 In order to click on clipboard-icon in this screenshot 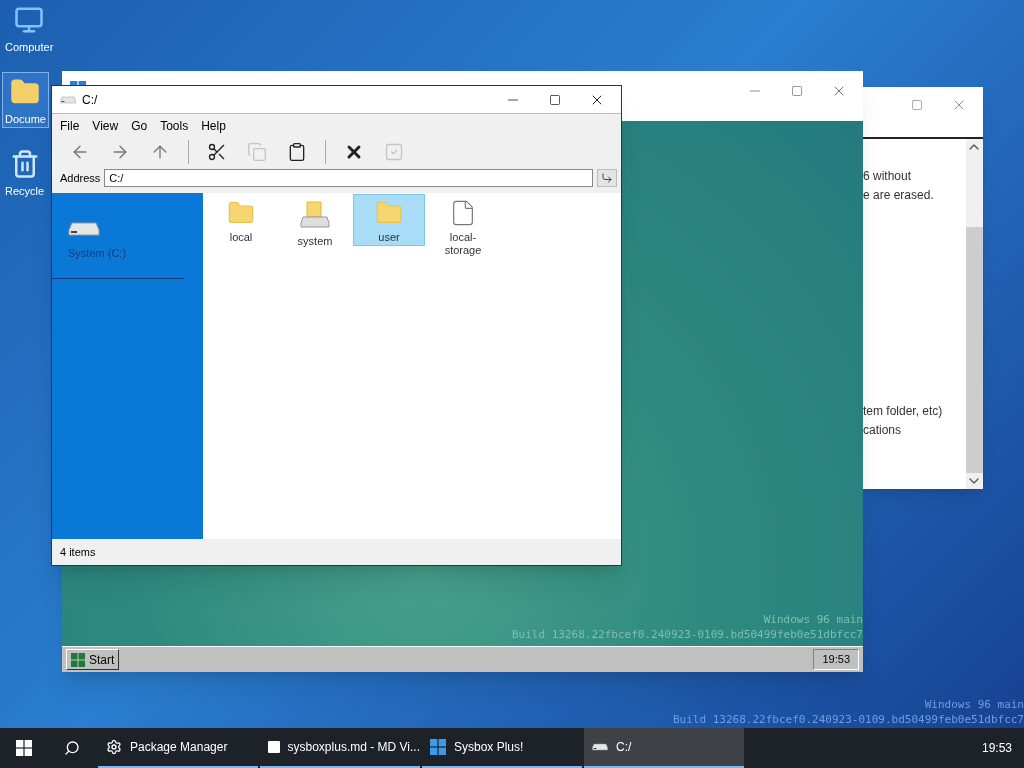, I will do `click(297, 152)`.